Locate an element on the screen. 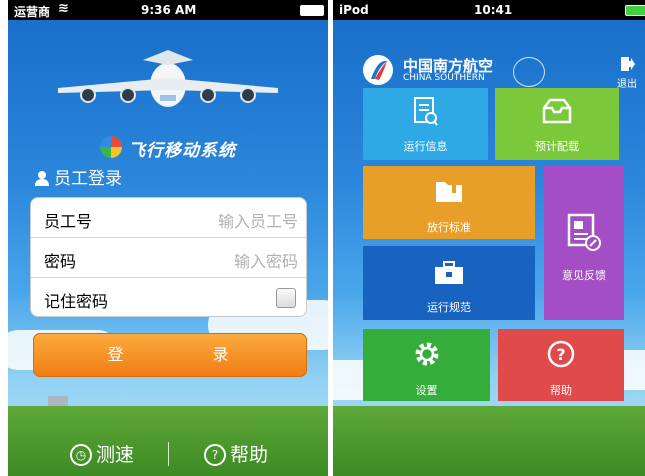 This screenshot has width=645, height=476. logout-button: 退出 is located at coordinates (627, 73).